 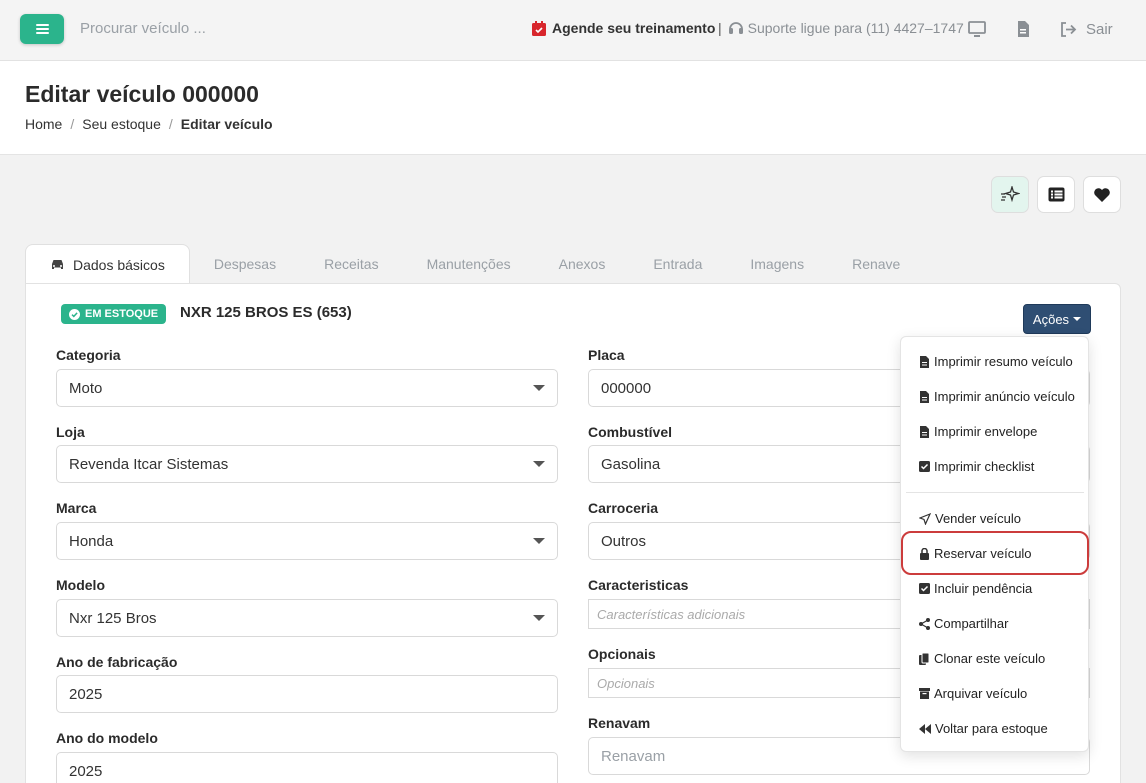 I want to click on category-label: Categoria, so click(x=88, y=355).